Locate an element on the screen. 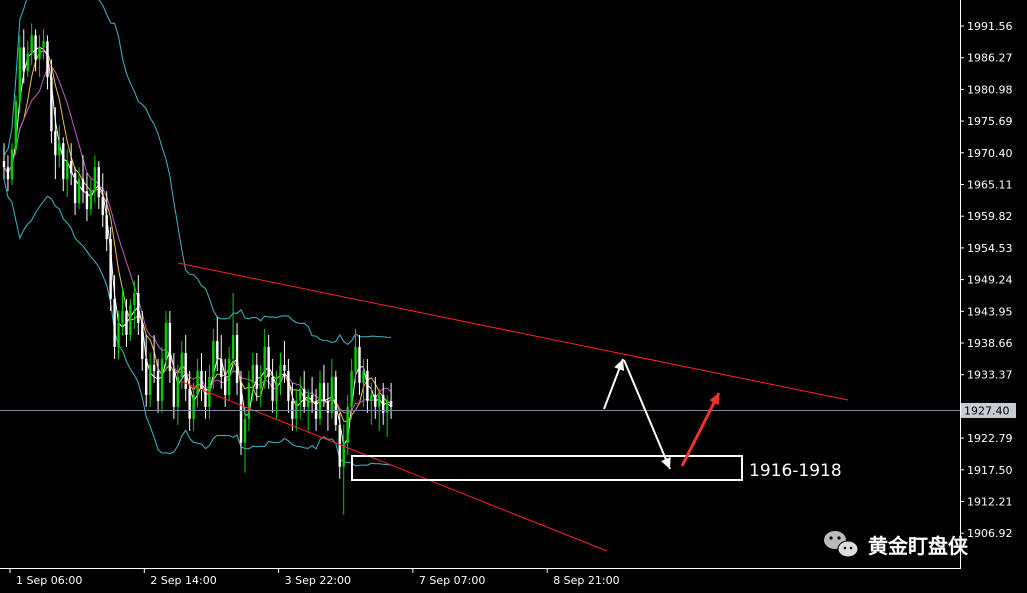 The image size is (1027, 593). y-tick-label: 1906.92 is located at coordinates (990, 533).